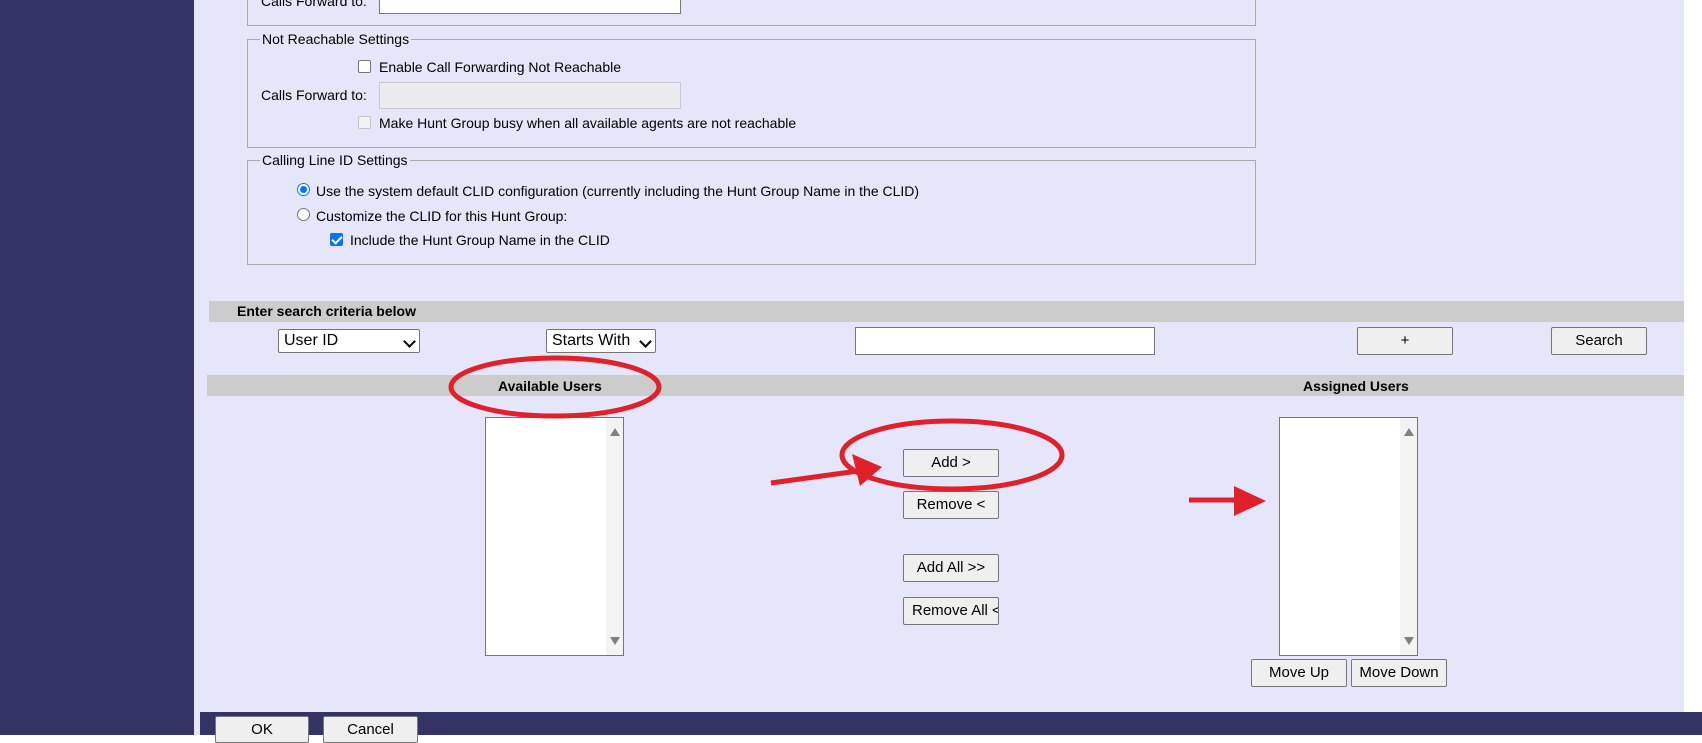 The width and height of the screenshot is (1702, 743). I want to click on search-button: Search, so click(1599, 341).